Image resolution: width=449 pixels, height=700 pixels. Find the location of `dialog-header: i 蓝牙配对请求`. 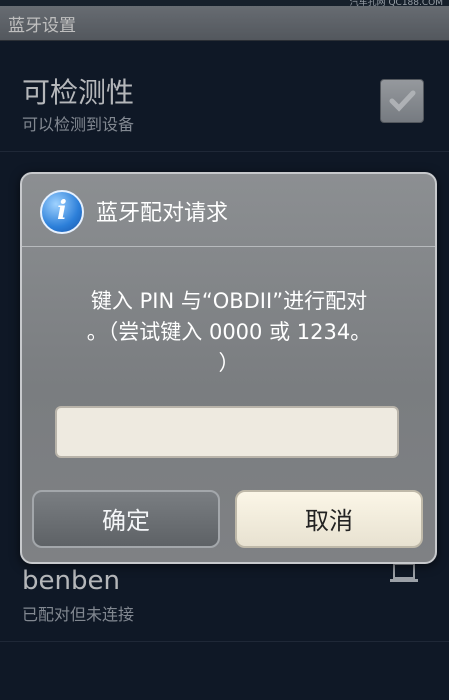

dialog-header: i 蓝牙配对请求 is located at coordinates (228, 210).